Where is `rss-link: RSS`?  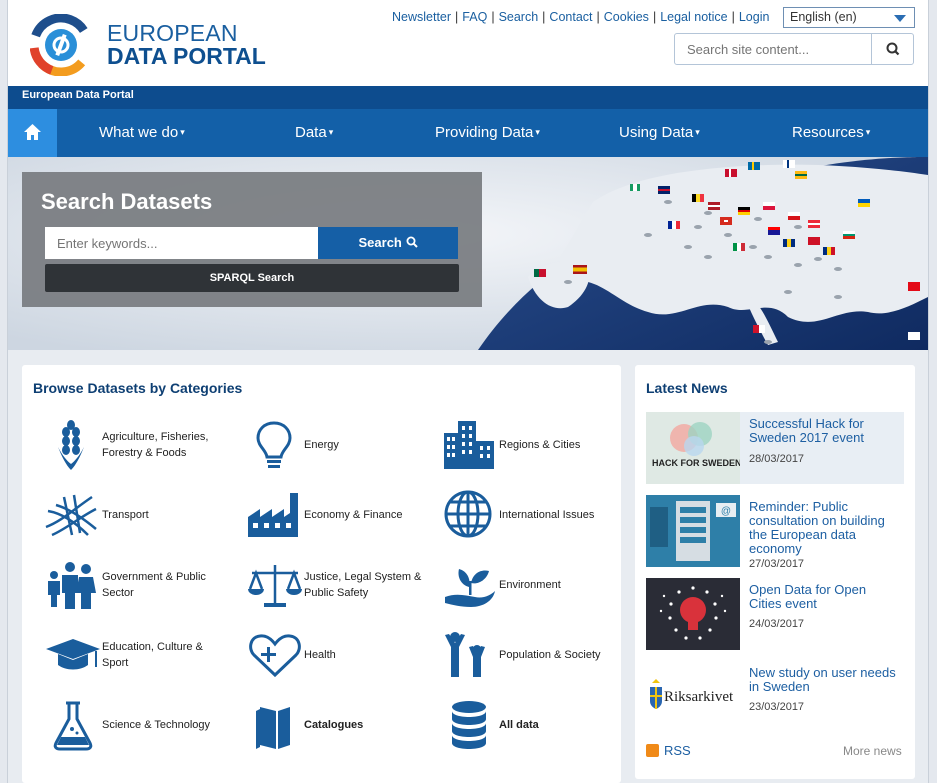
rss-link: RSS is located at coordinates (668, 750).